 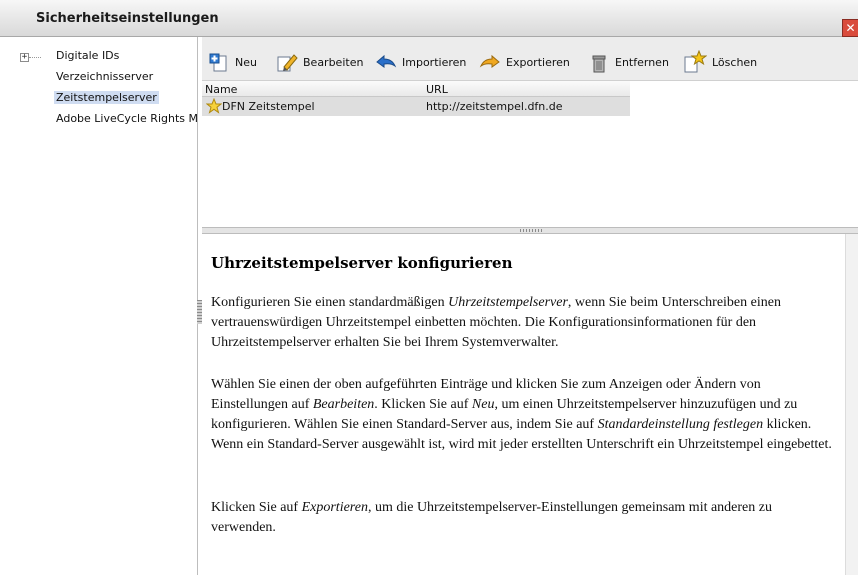 What do you see at coordinates (416, 89) in the screenshot?
I see `list-header: Name URL` at bounding box center [416, 89].